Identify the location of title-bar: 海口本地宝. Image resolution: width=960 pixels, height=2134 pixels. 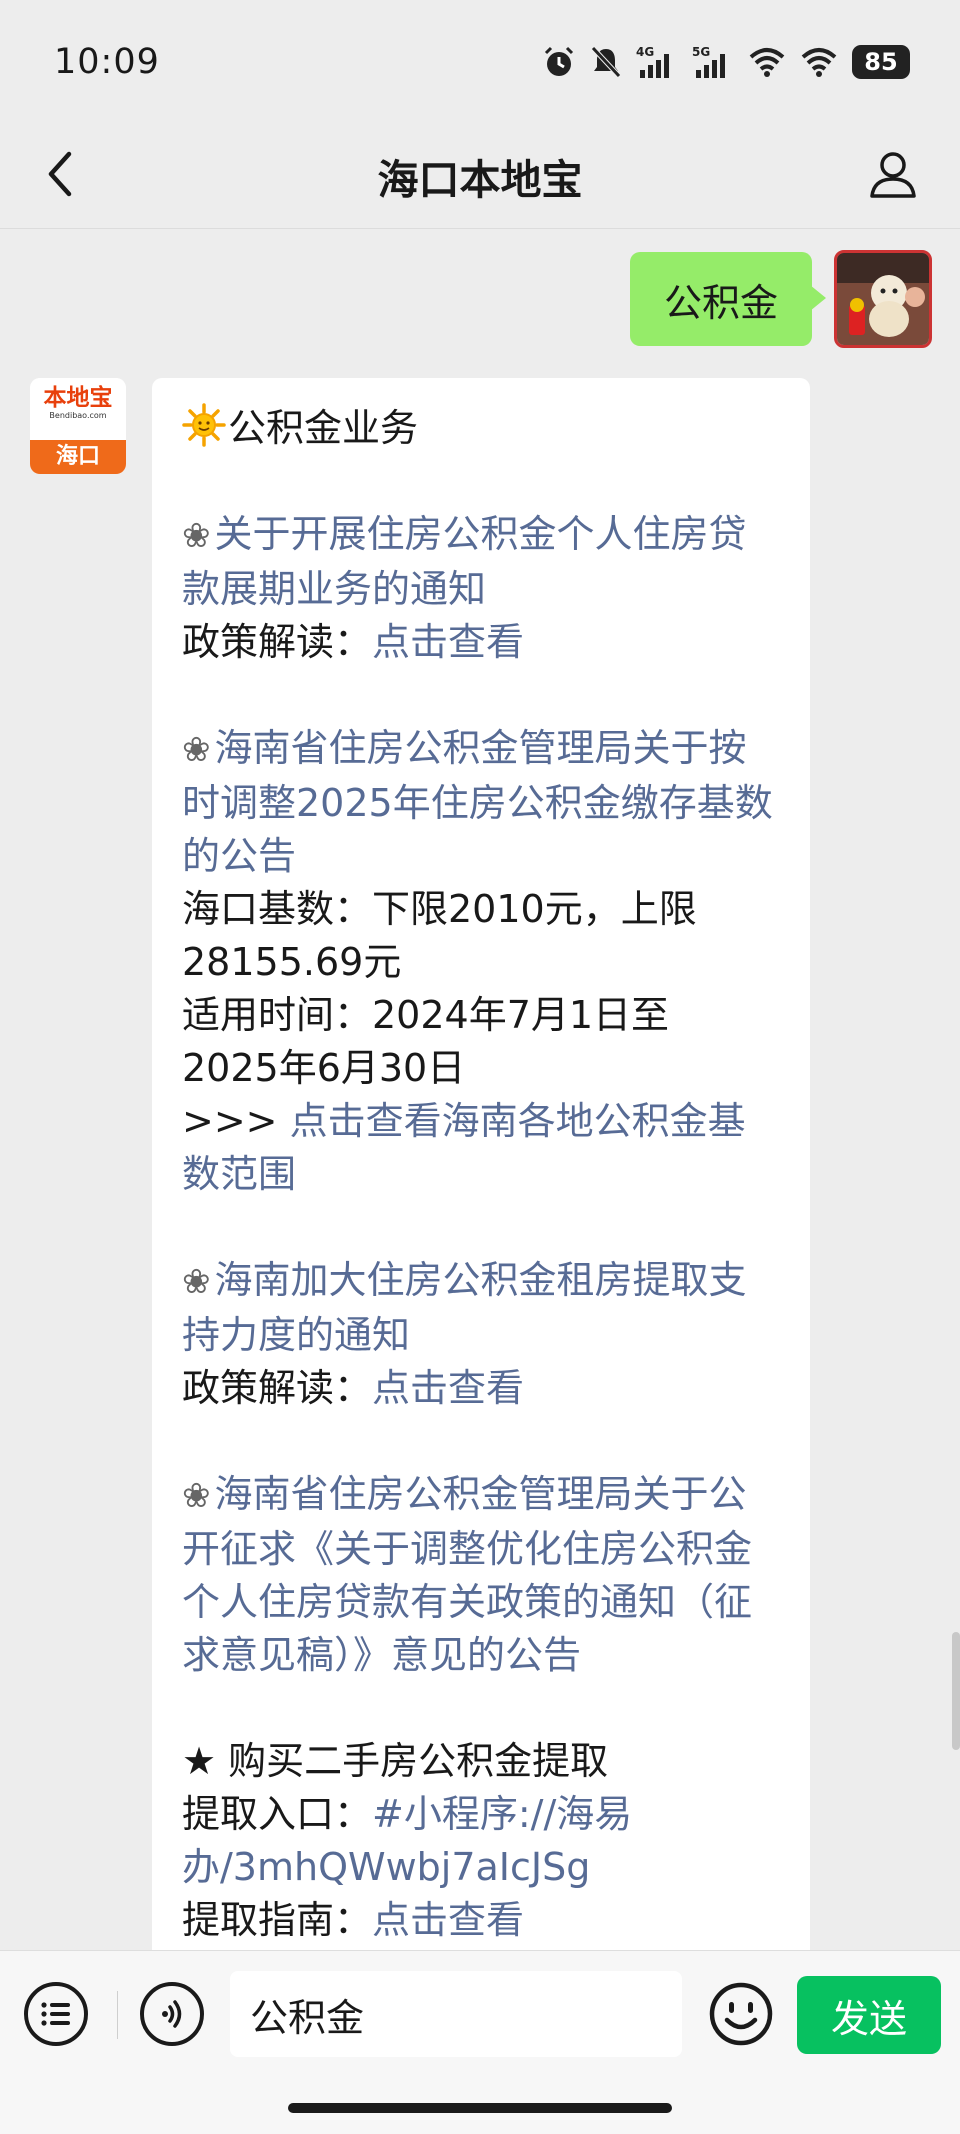
(480, 174).